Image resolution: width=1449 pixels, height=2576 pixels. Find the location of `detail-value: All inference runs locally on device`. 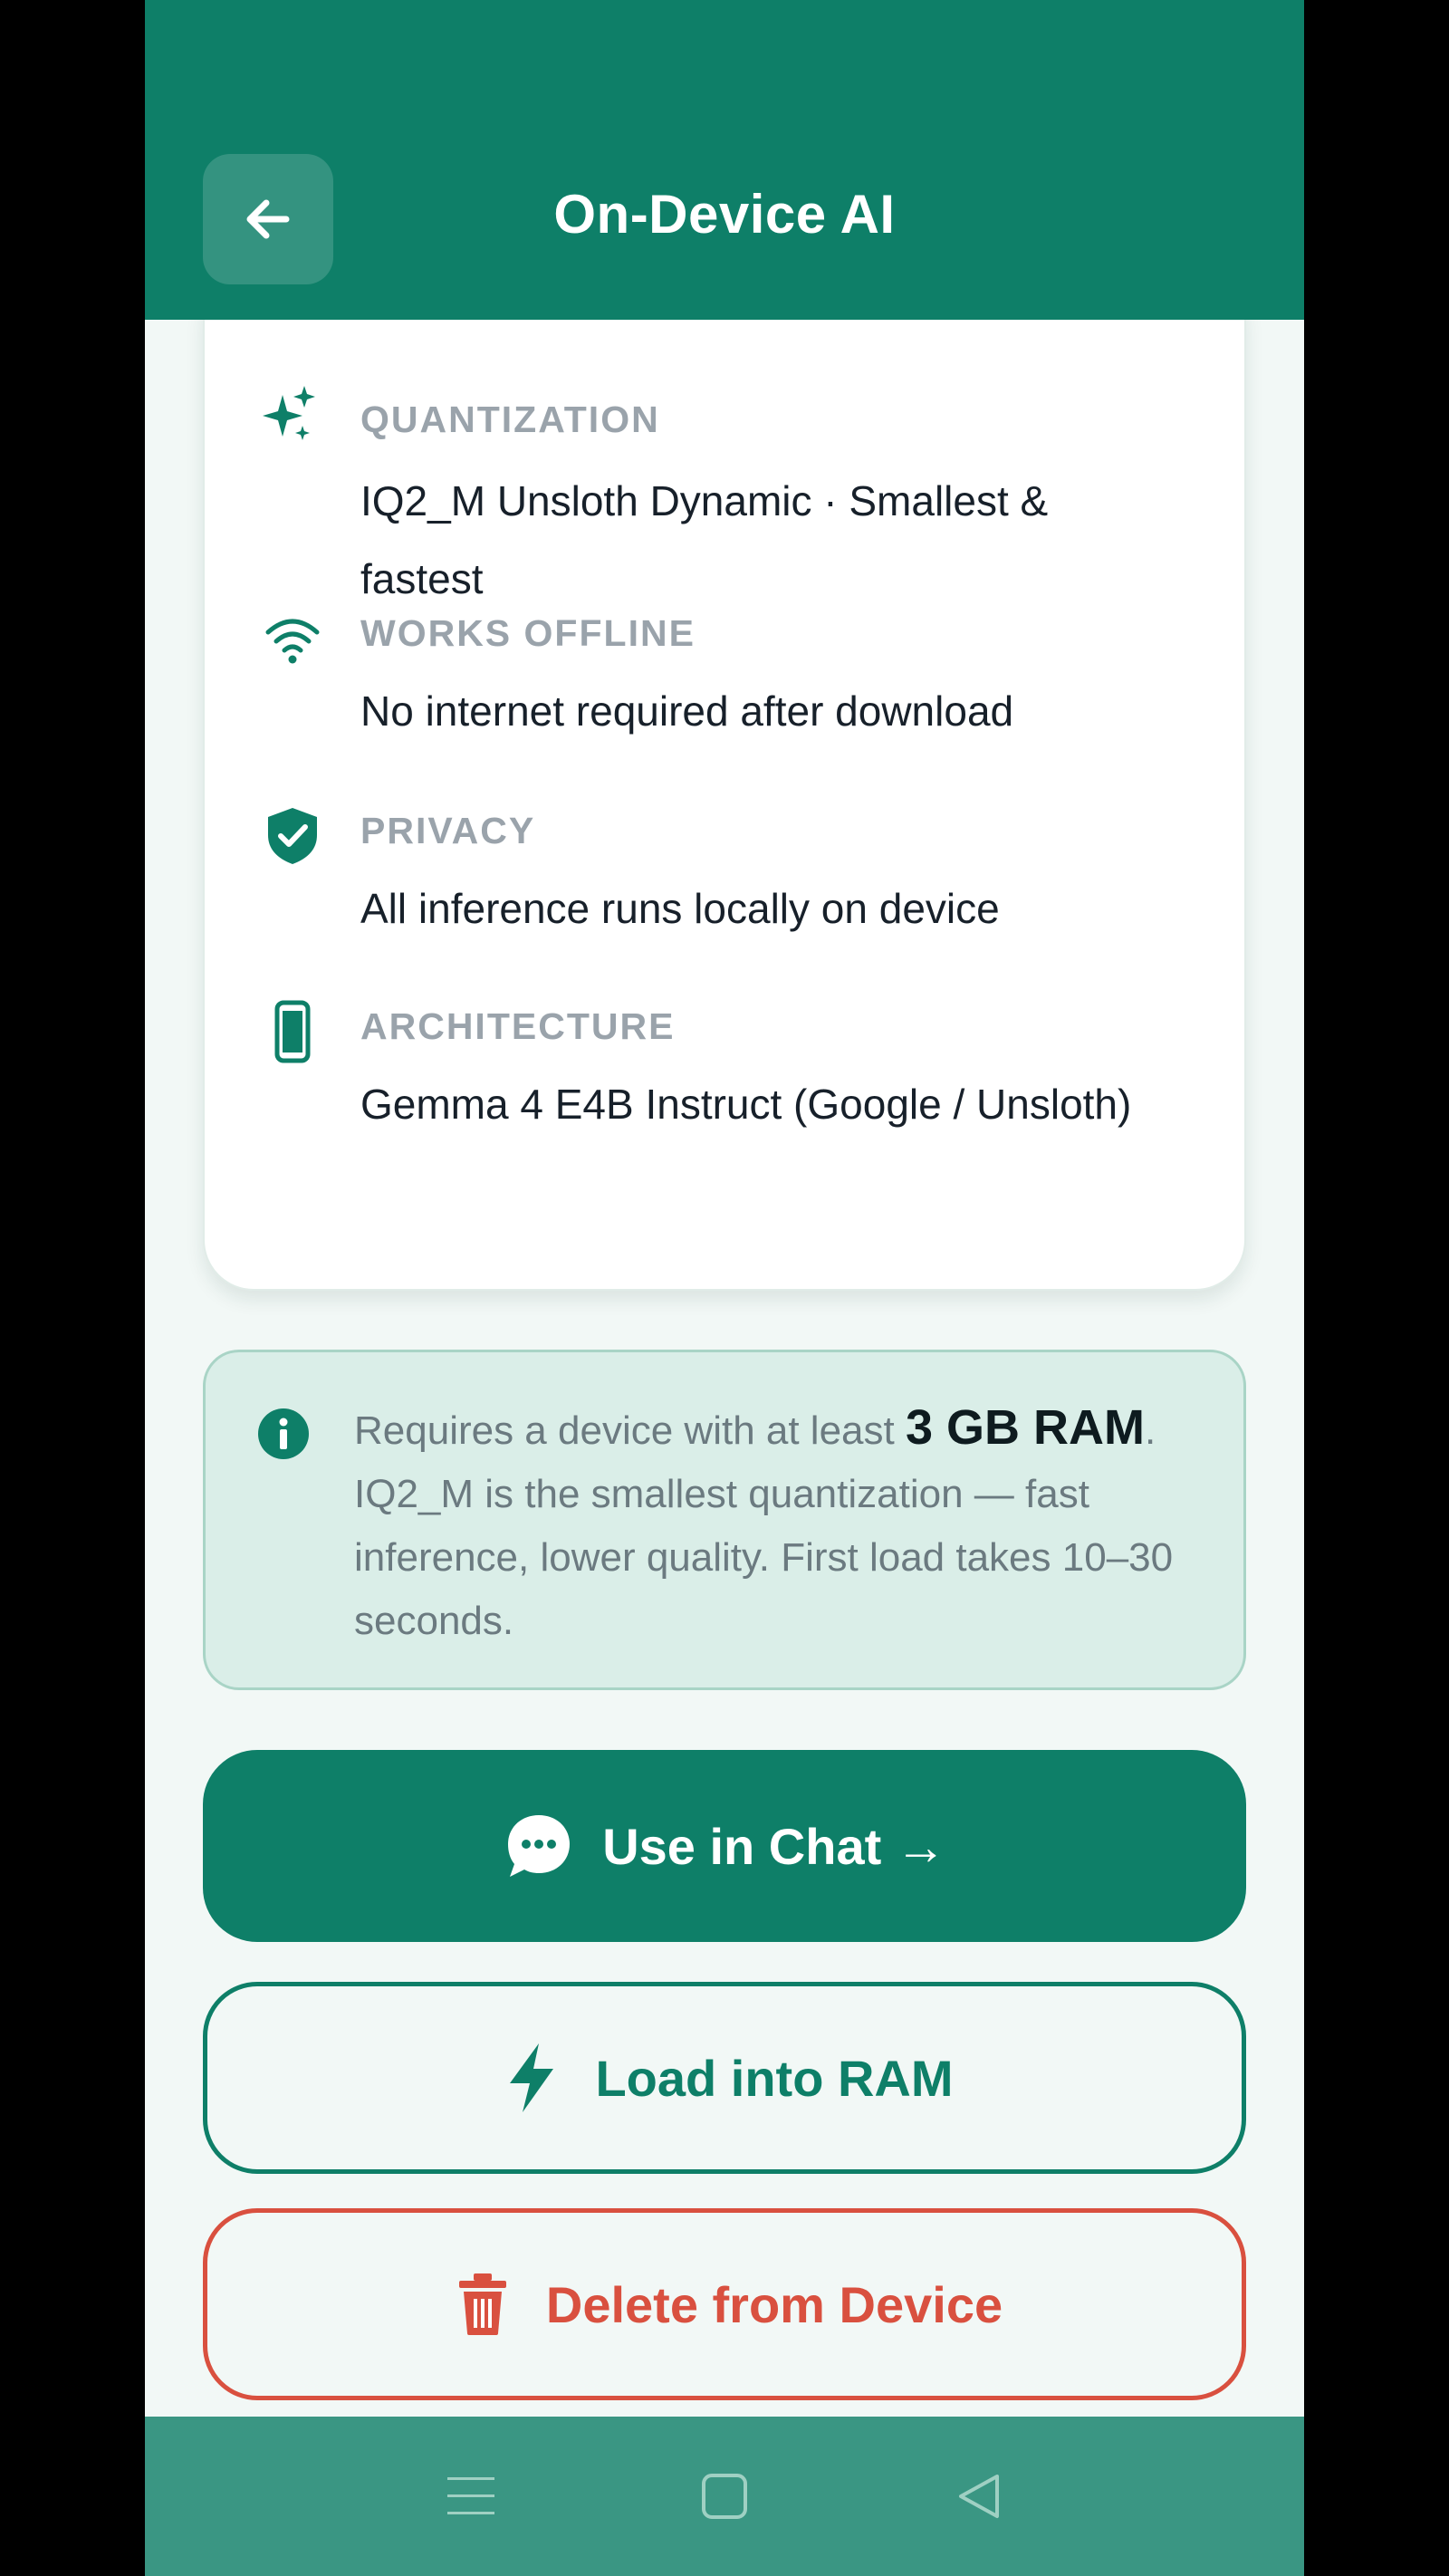

detail-value: All inference runs locally on device is located at coordinates (680, 908).